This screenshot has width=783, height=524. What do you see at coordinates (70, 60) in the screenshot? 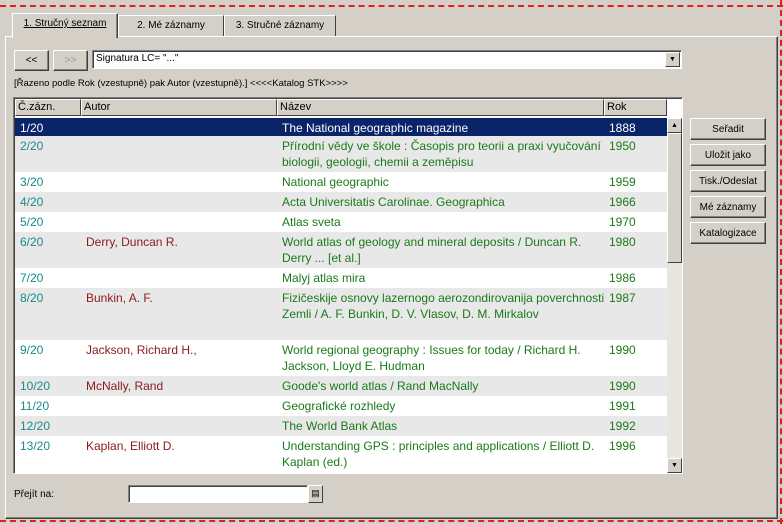
I see `next-page-button: >>` at bounding box center [70, 60].